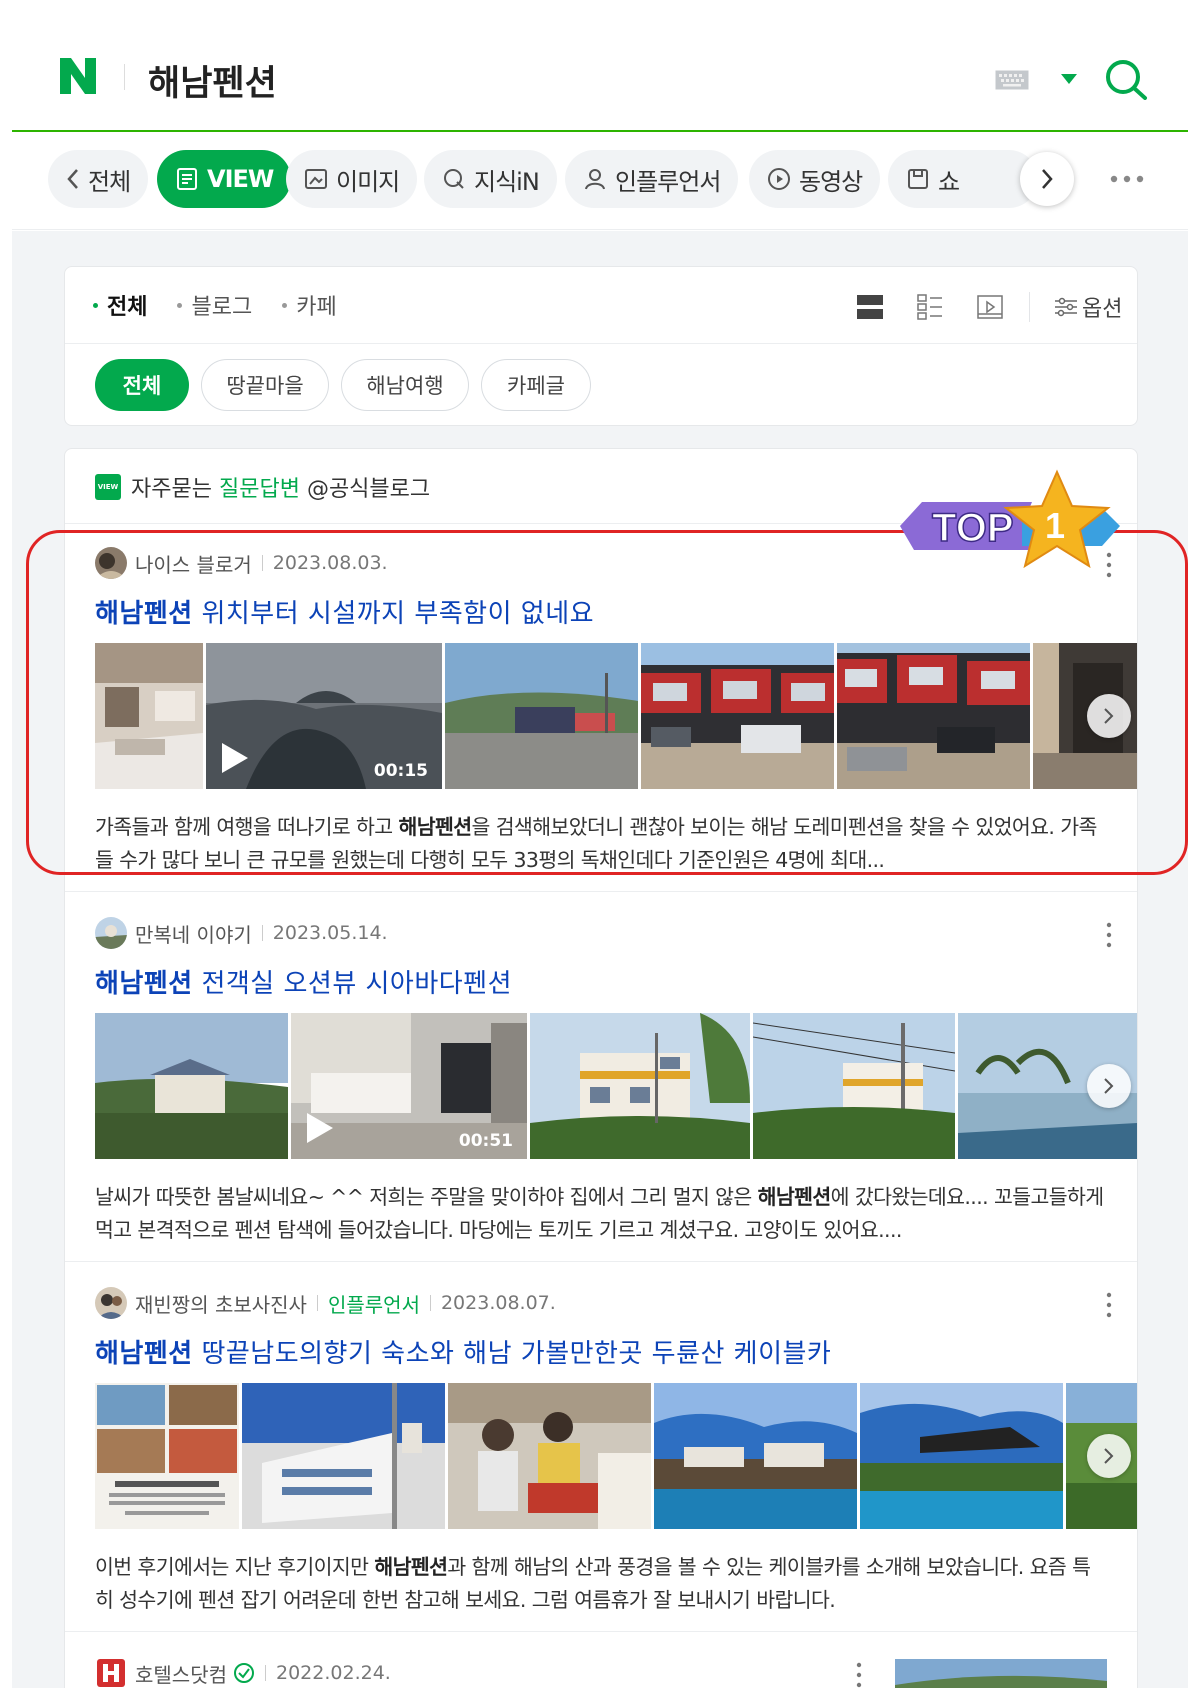 The width and height of the screenshot is (1200, 1688). Describe the element at coordinates (111, 1672) in the screenshot. I see `hotels-logo-icon` at that location.